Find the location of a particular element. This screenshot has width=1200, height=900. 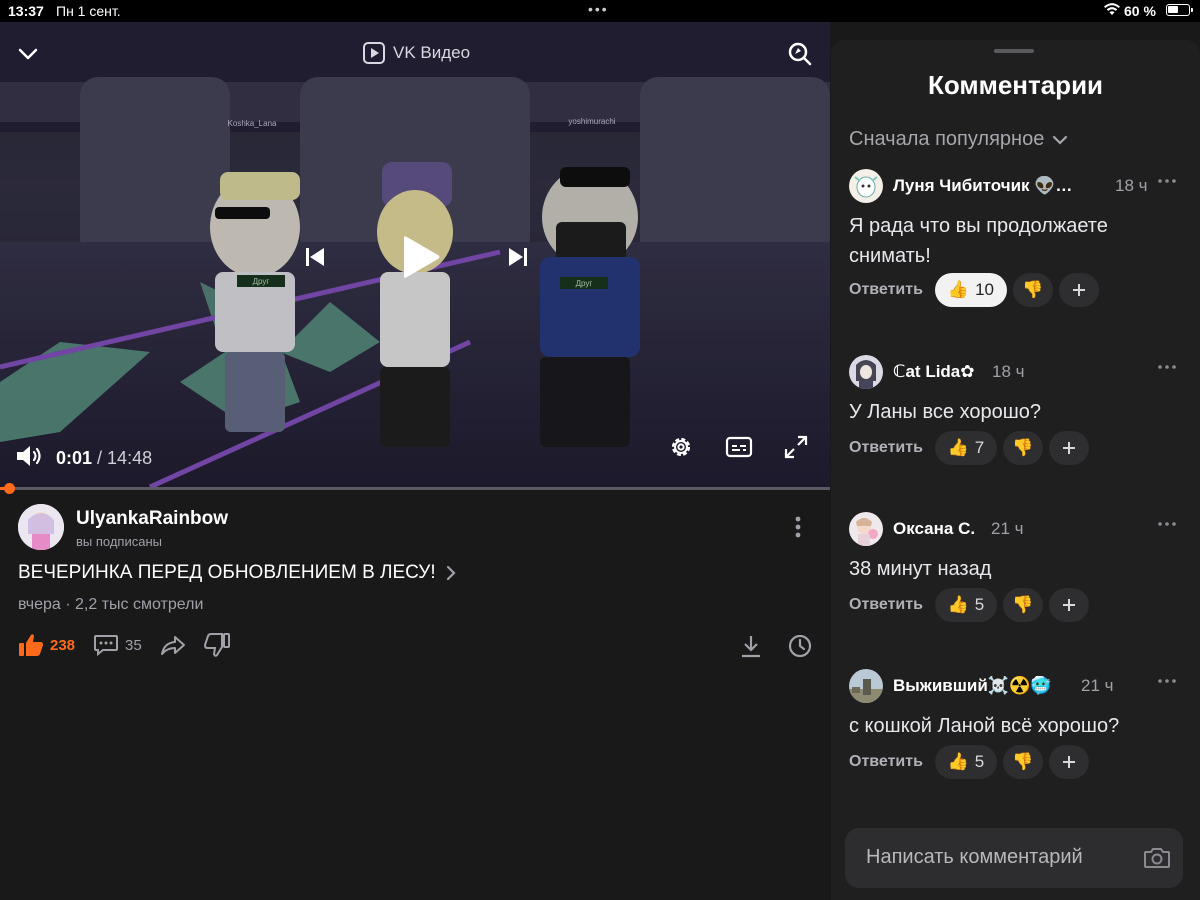

comment-text: Я рада что вы продолжаете снимать! is located at coordinates (978, 241).